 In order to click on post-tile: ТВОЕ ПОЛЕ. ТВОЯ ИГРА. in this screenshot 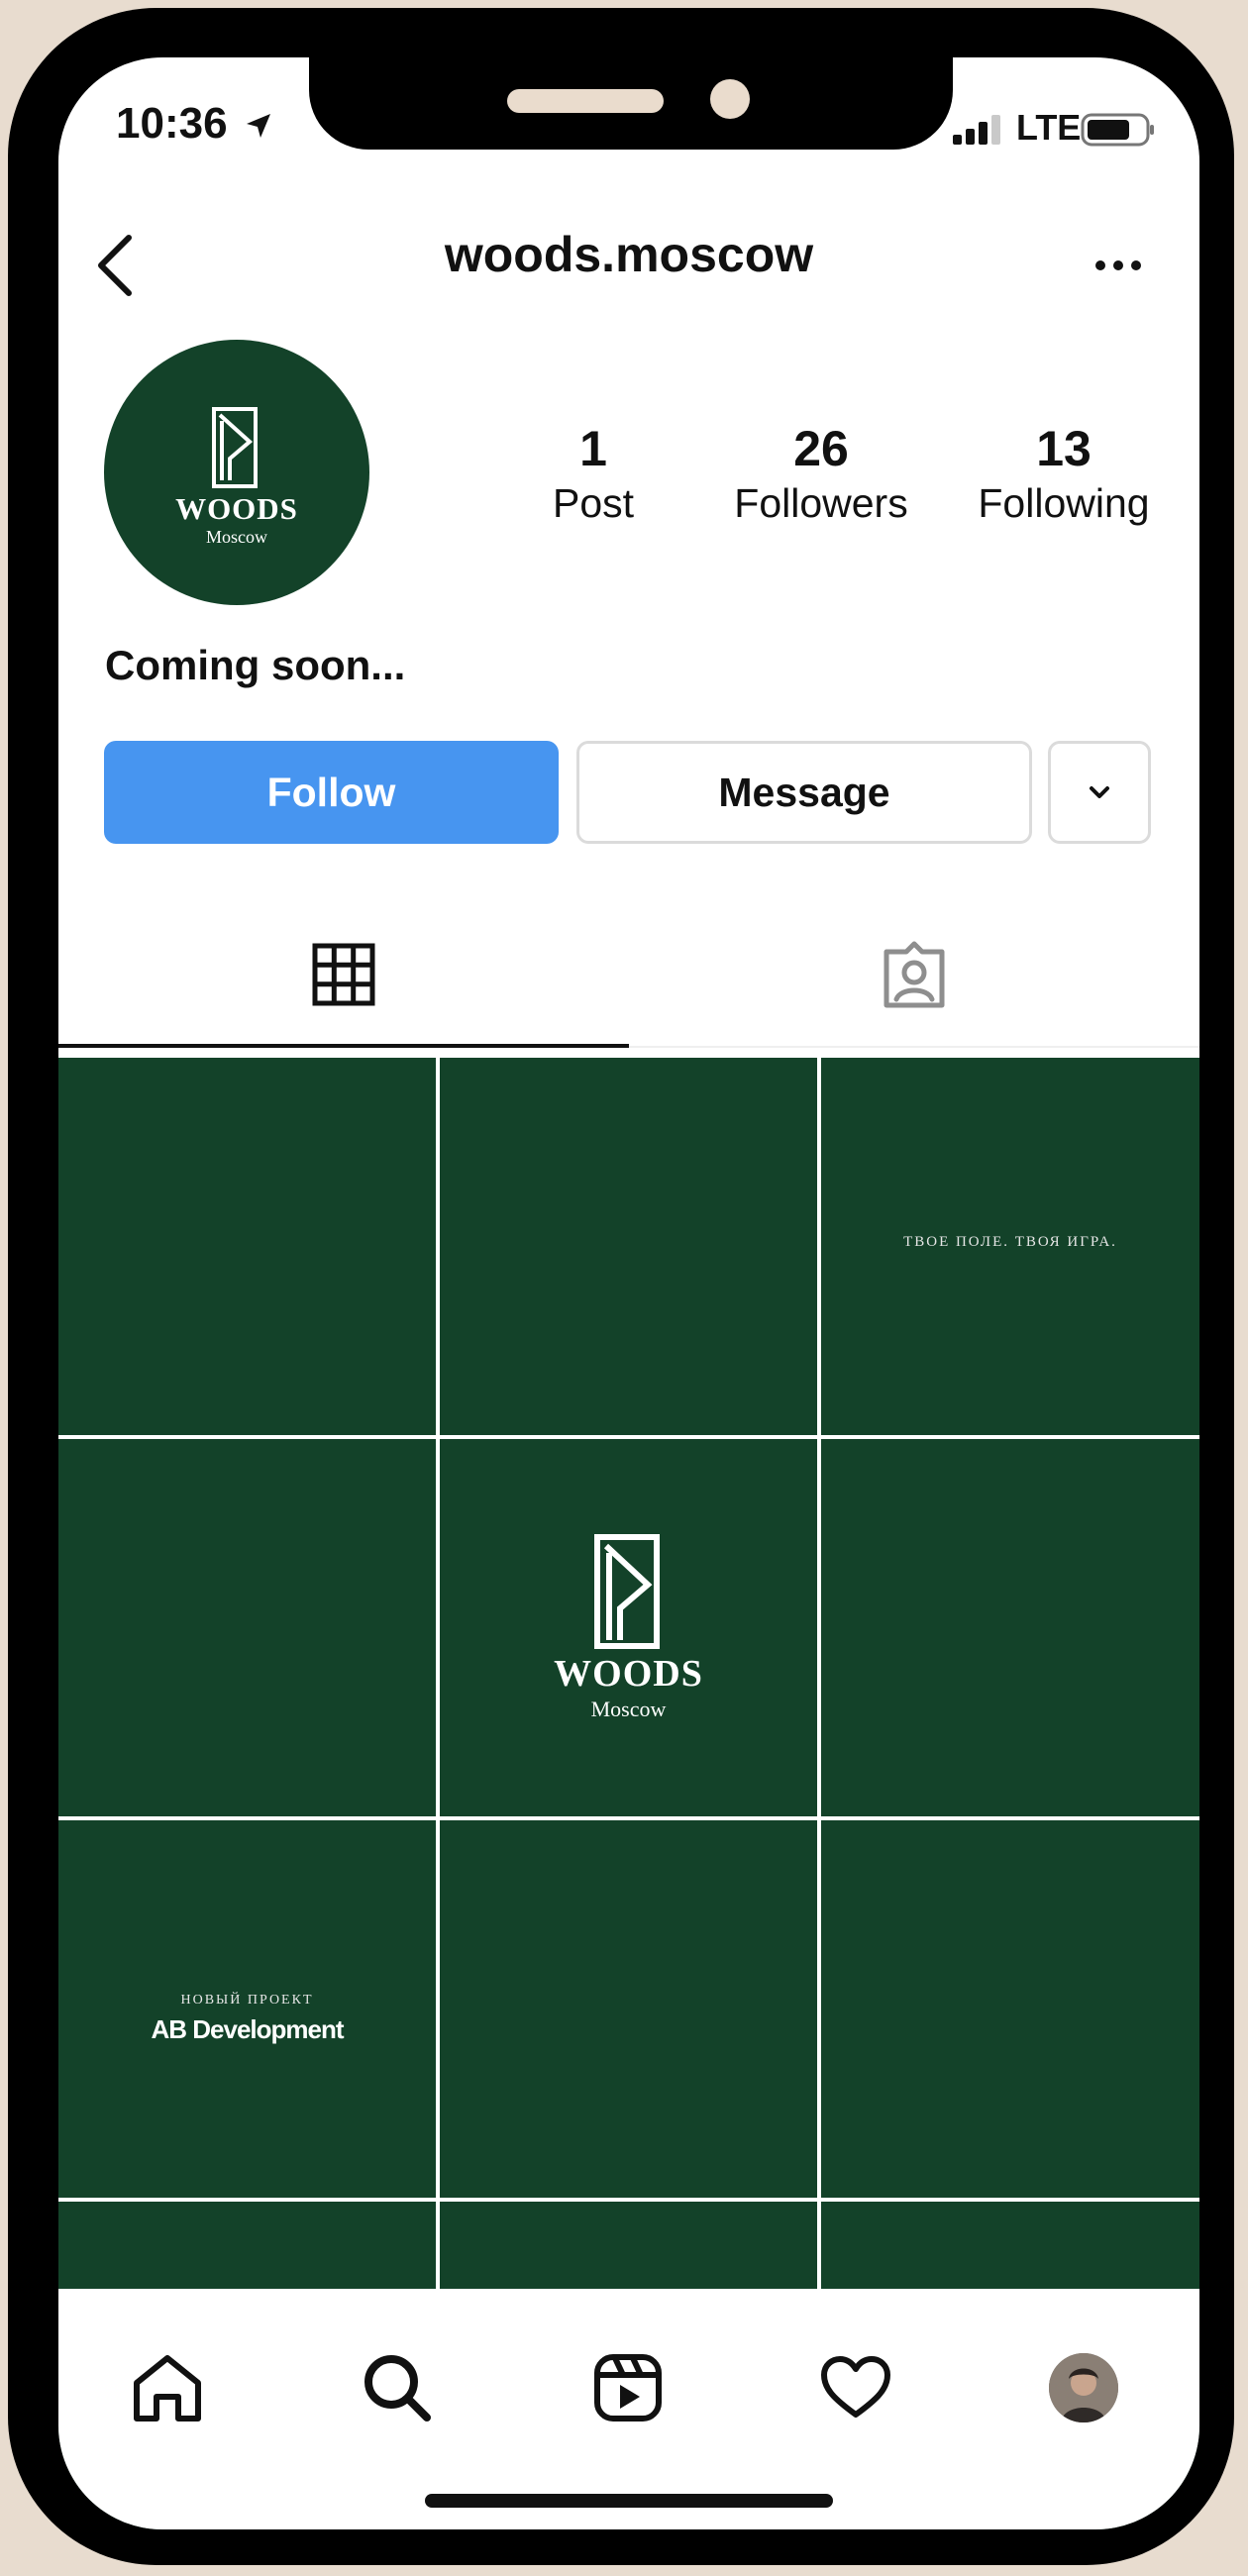, I will do `click(1010, 1246)`.